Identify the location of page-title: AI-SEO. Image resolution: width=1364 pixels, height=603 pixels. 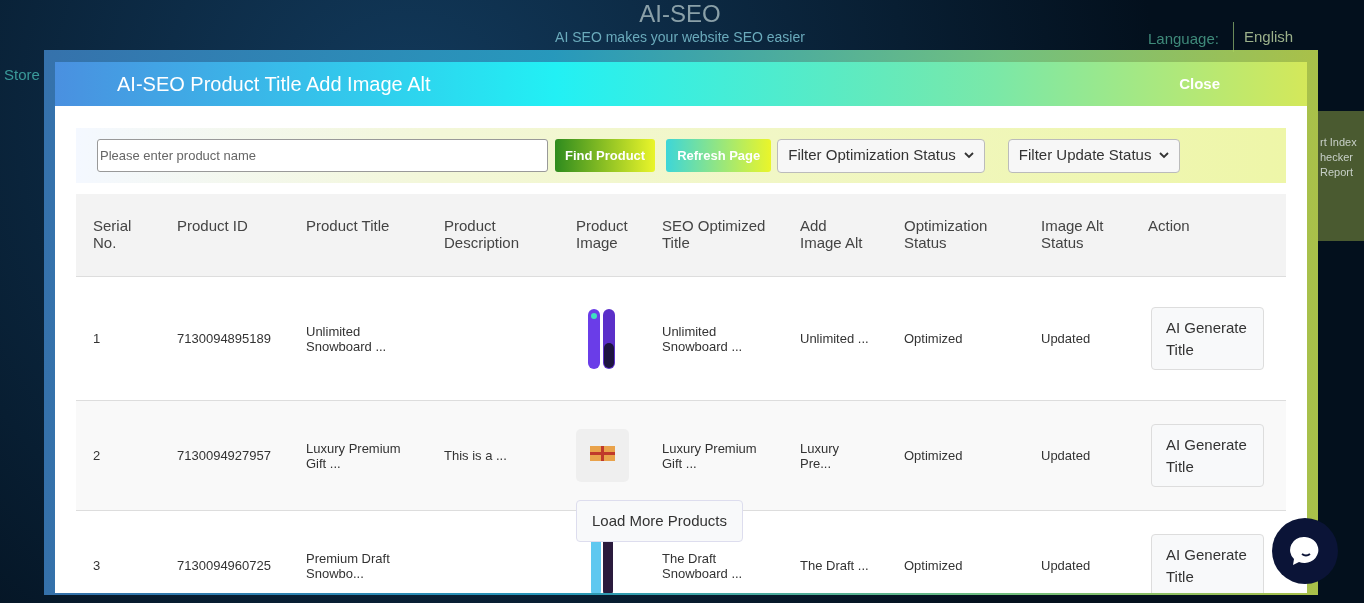
(680, 14).